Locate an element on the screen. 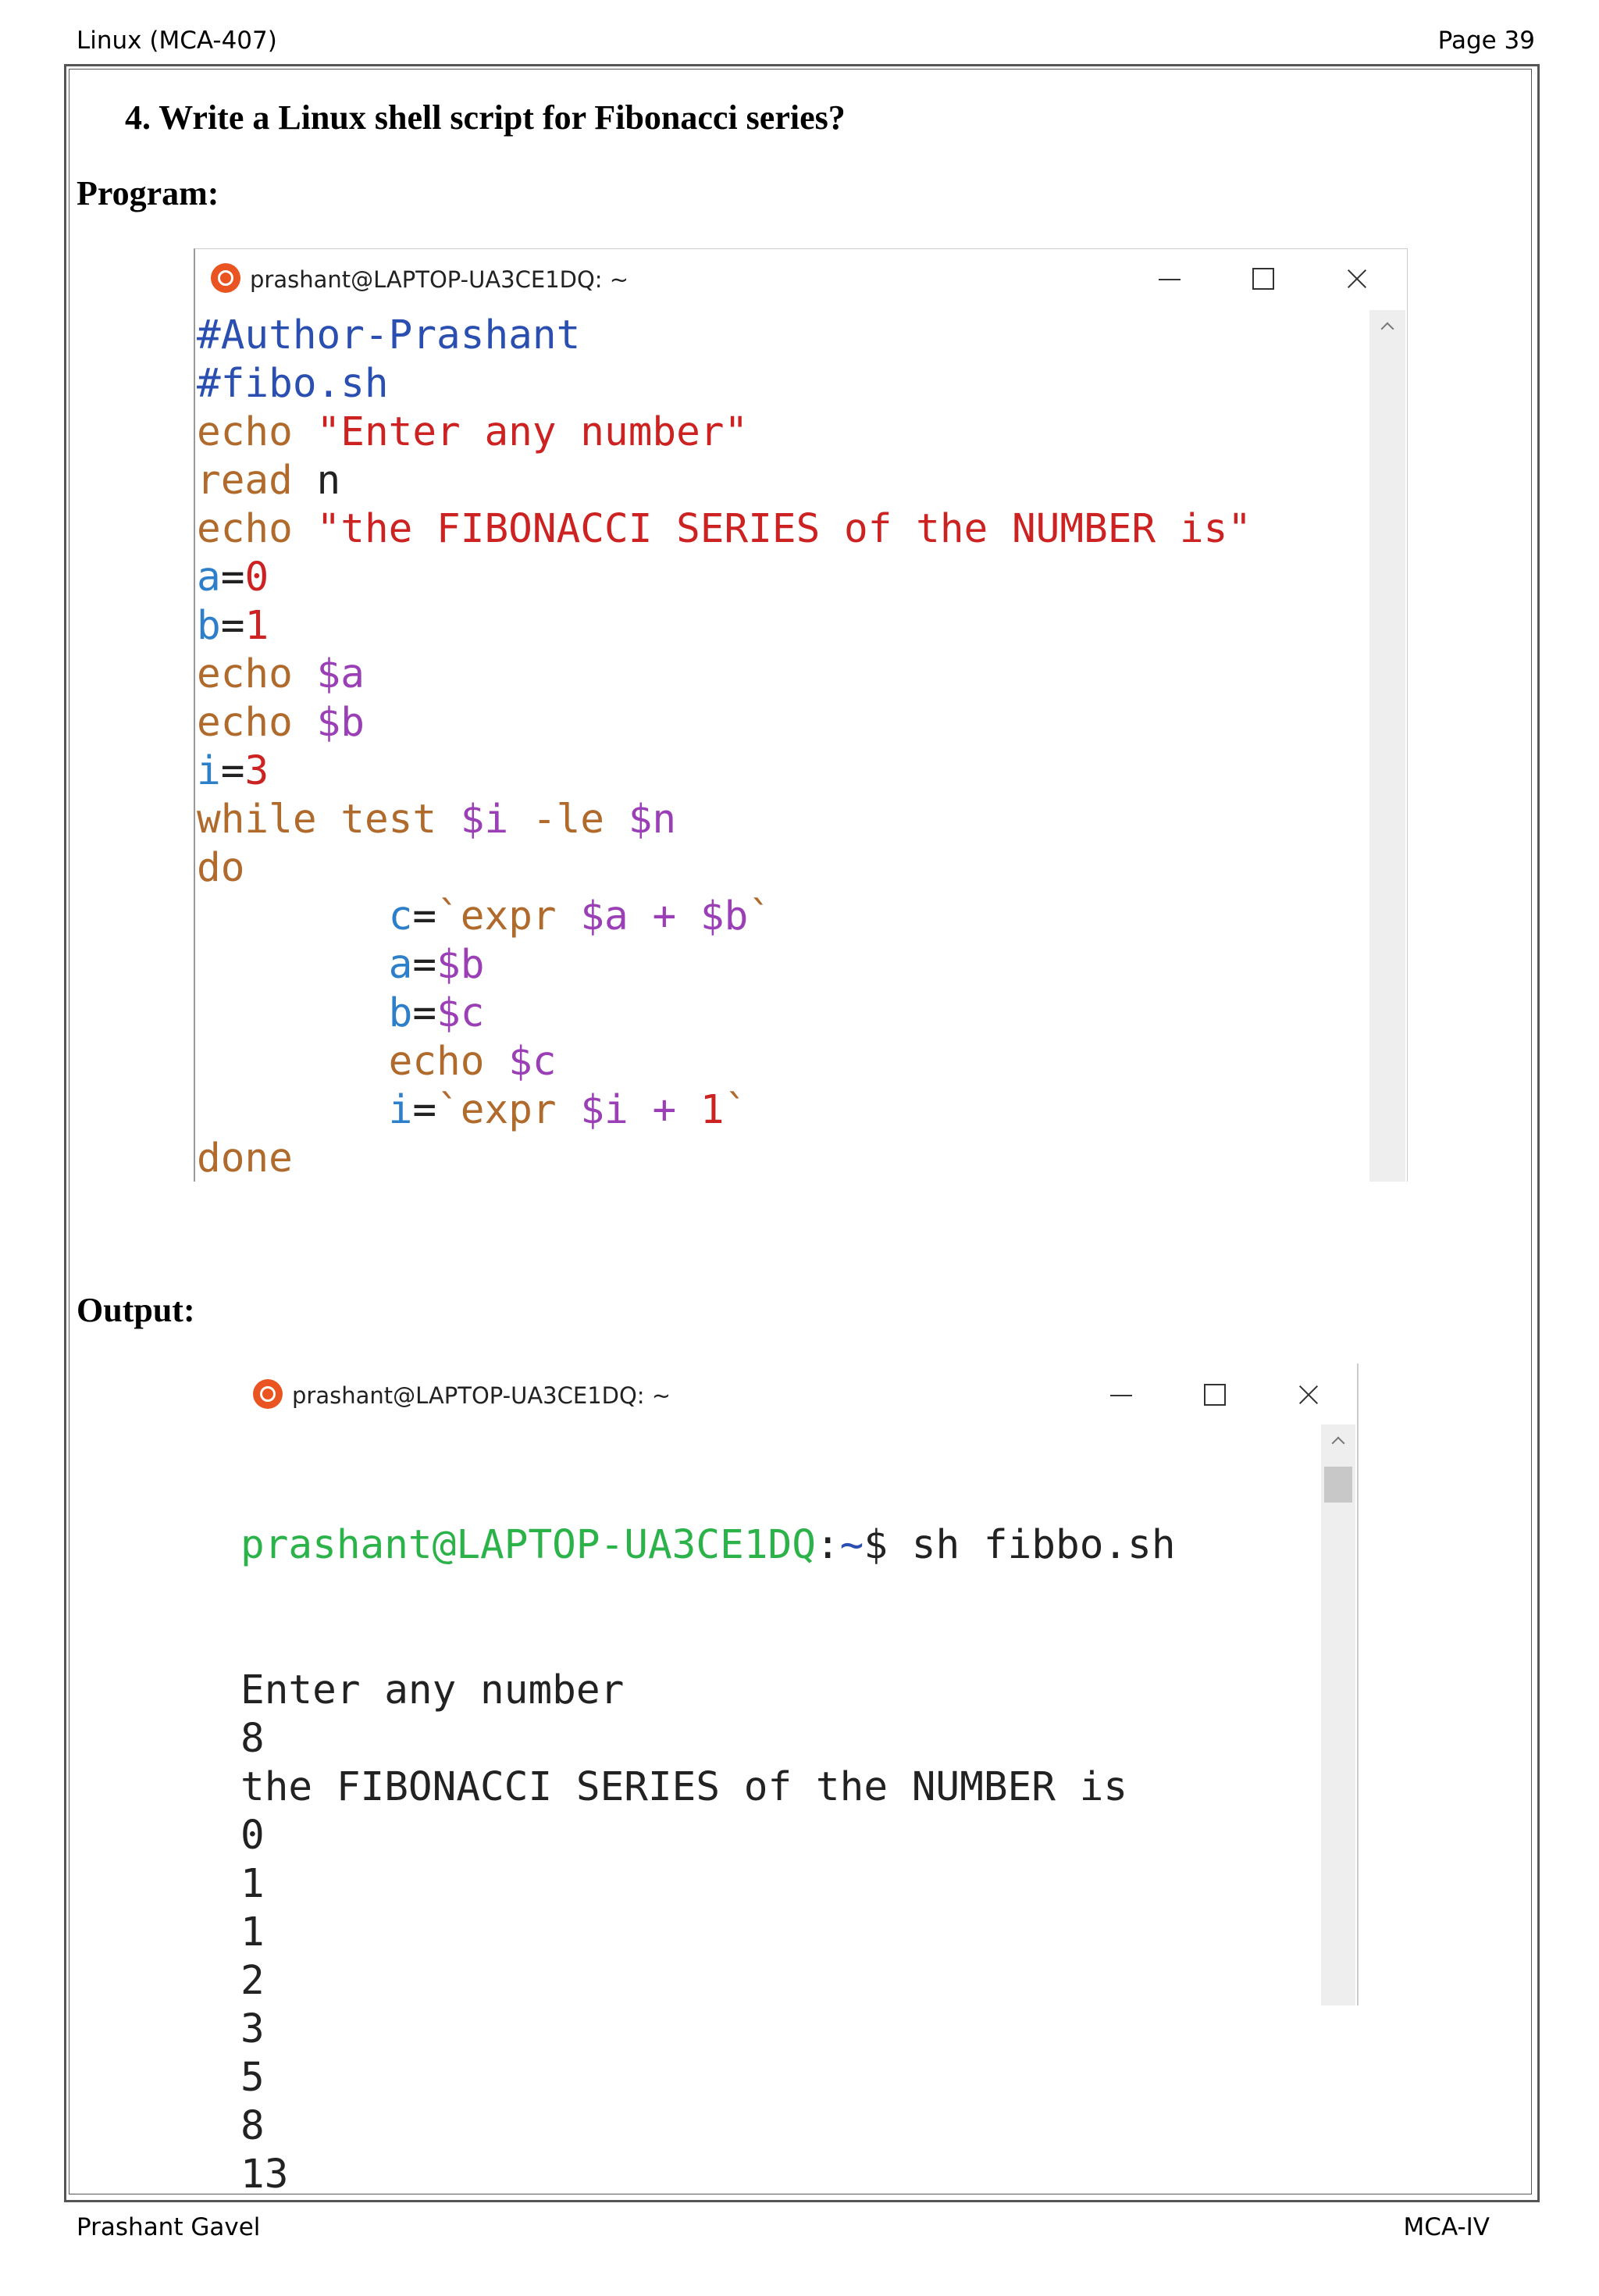  scroll-thumb is located at coordinates (1338, 1485).